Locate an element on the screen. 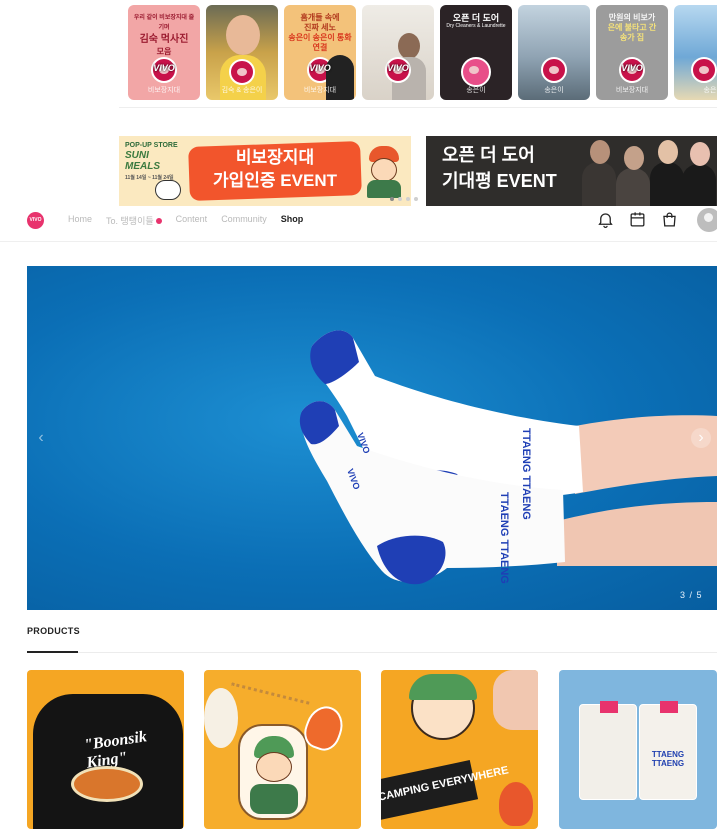 Image resolution: width=717 pixels, height=835 pixels. video-thumbnail: 오픈 더 도어 Dry Cleaners & Laundrette 송은이 is located at coordinates (476, 52).